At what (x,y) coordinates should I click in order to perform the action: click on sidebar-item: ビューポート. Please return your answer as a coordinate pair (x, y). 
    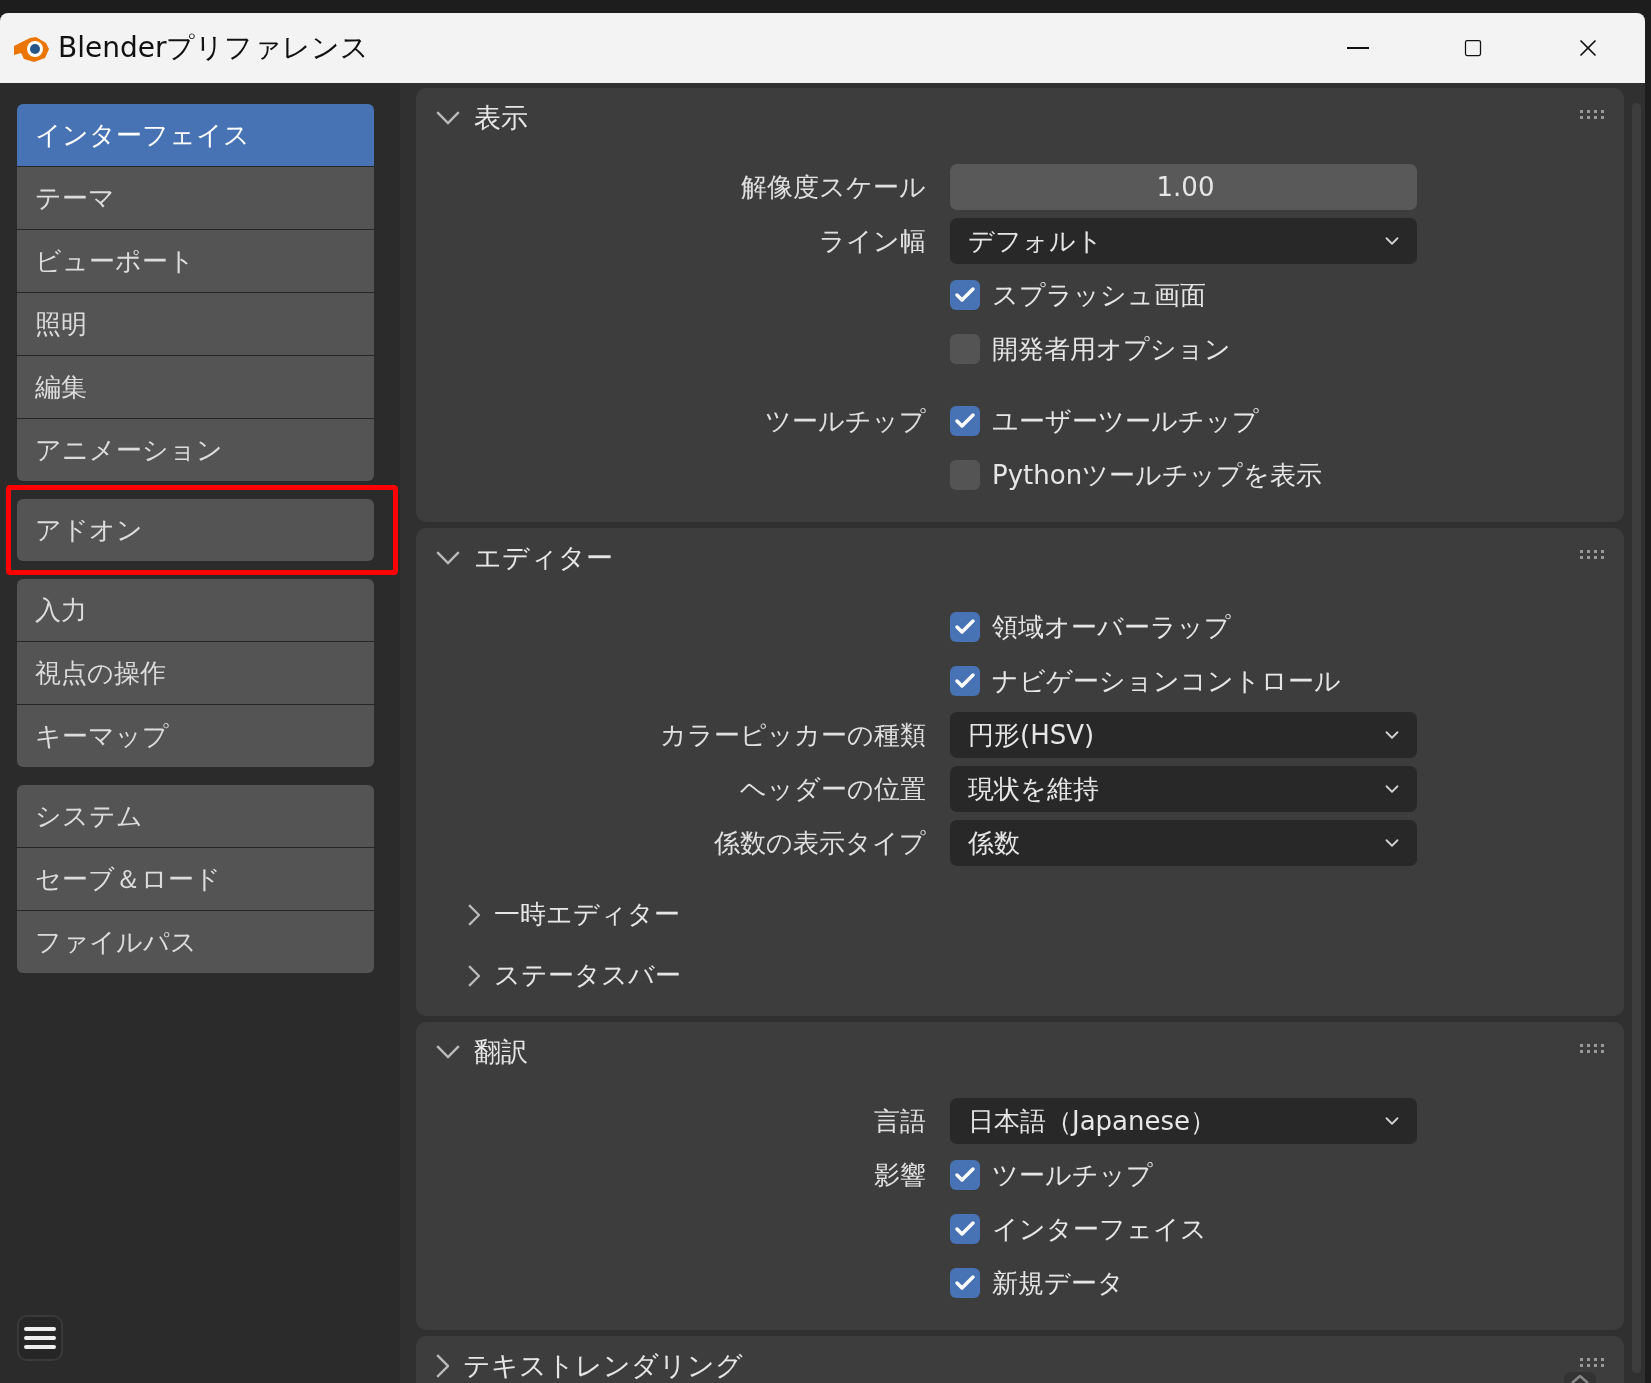
    Looking at the image, I should click on (195, 261).